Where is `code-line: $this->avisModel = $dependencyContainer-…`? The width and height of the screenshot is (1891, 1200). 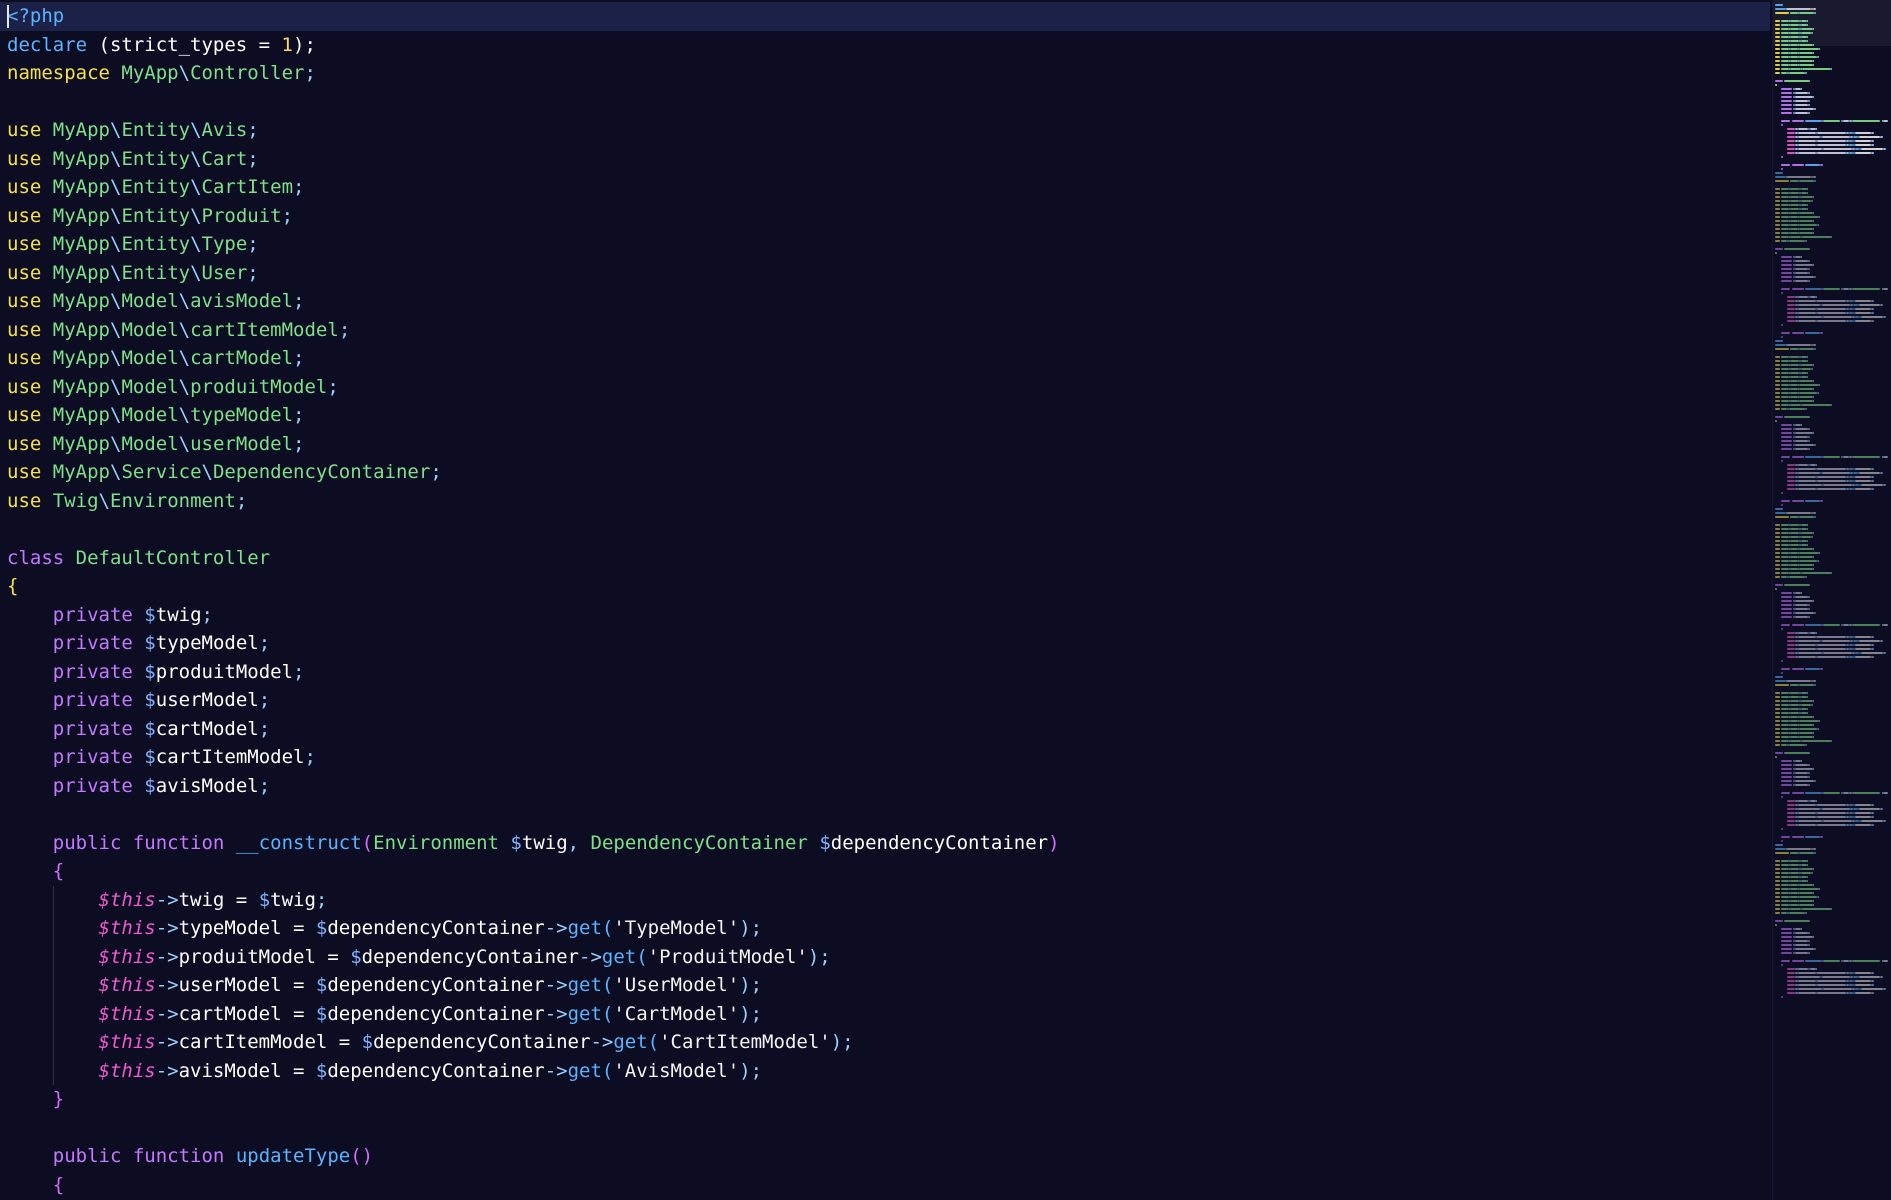 code-line: $this->avisModel = $dependencyContainer-… is located at coordinates (885, 1070).